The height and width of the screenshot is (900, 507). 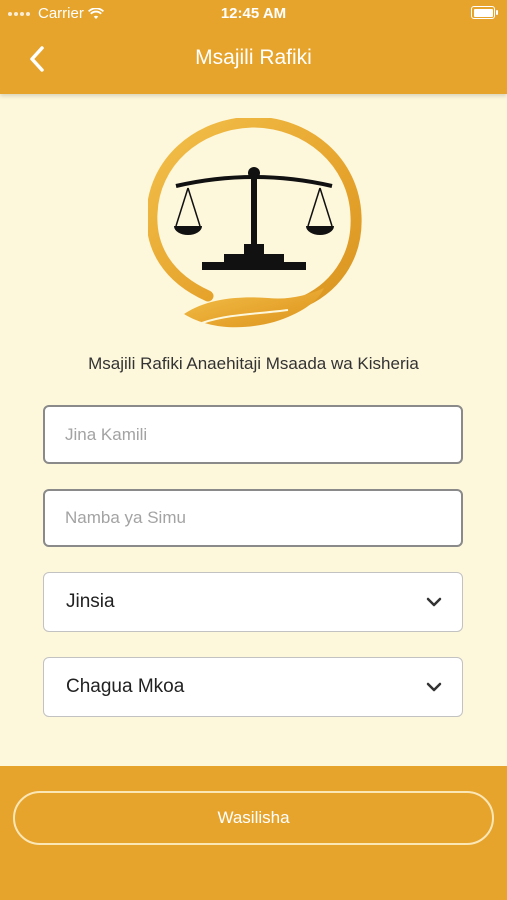 I want to click on phone-field, so click(x=253, y=518).